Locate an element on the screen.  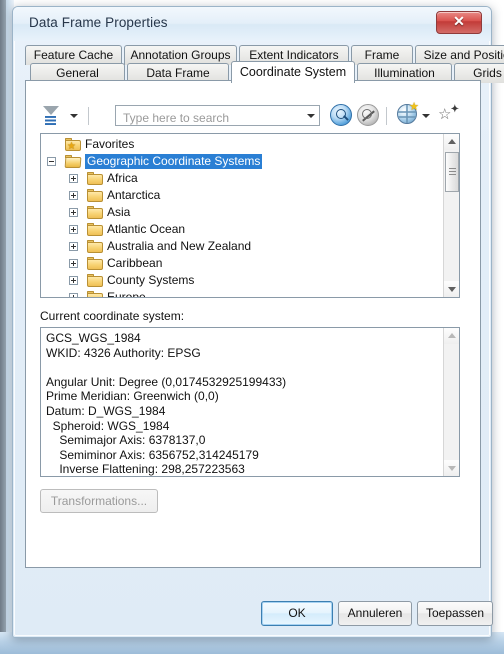
folder-open-icon is located at coordinates (73, 161).